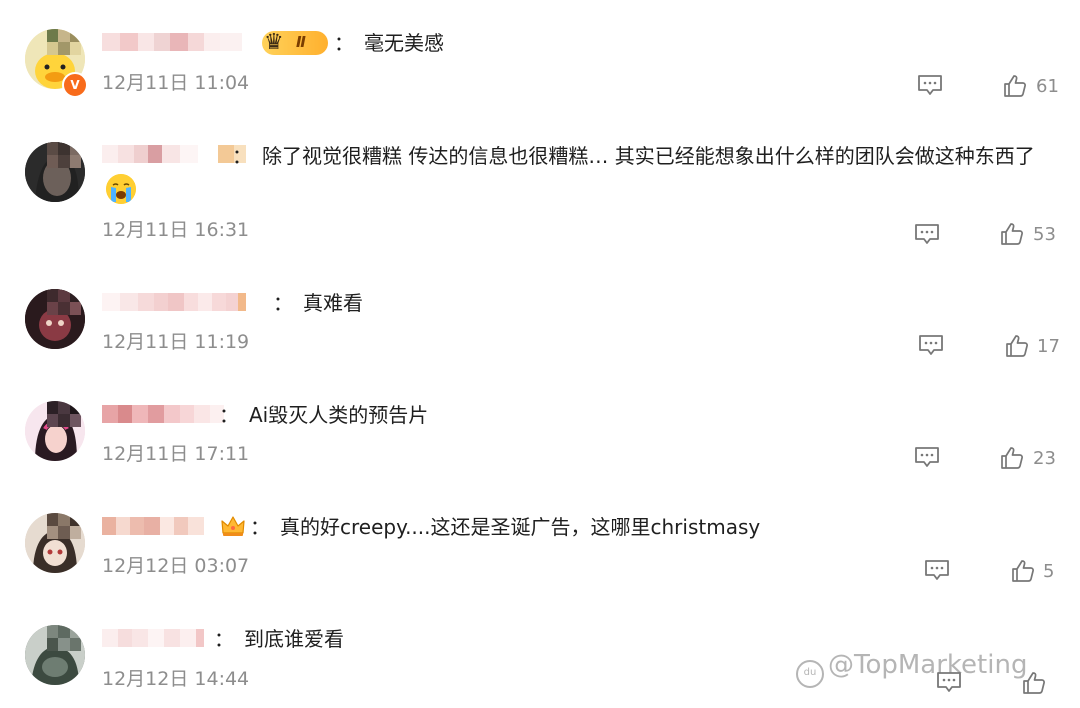 The height and width of the screenshot is (708, 1080). I want to click on membership-badge: ♛ Ⅱ, so click(295, 42).